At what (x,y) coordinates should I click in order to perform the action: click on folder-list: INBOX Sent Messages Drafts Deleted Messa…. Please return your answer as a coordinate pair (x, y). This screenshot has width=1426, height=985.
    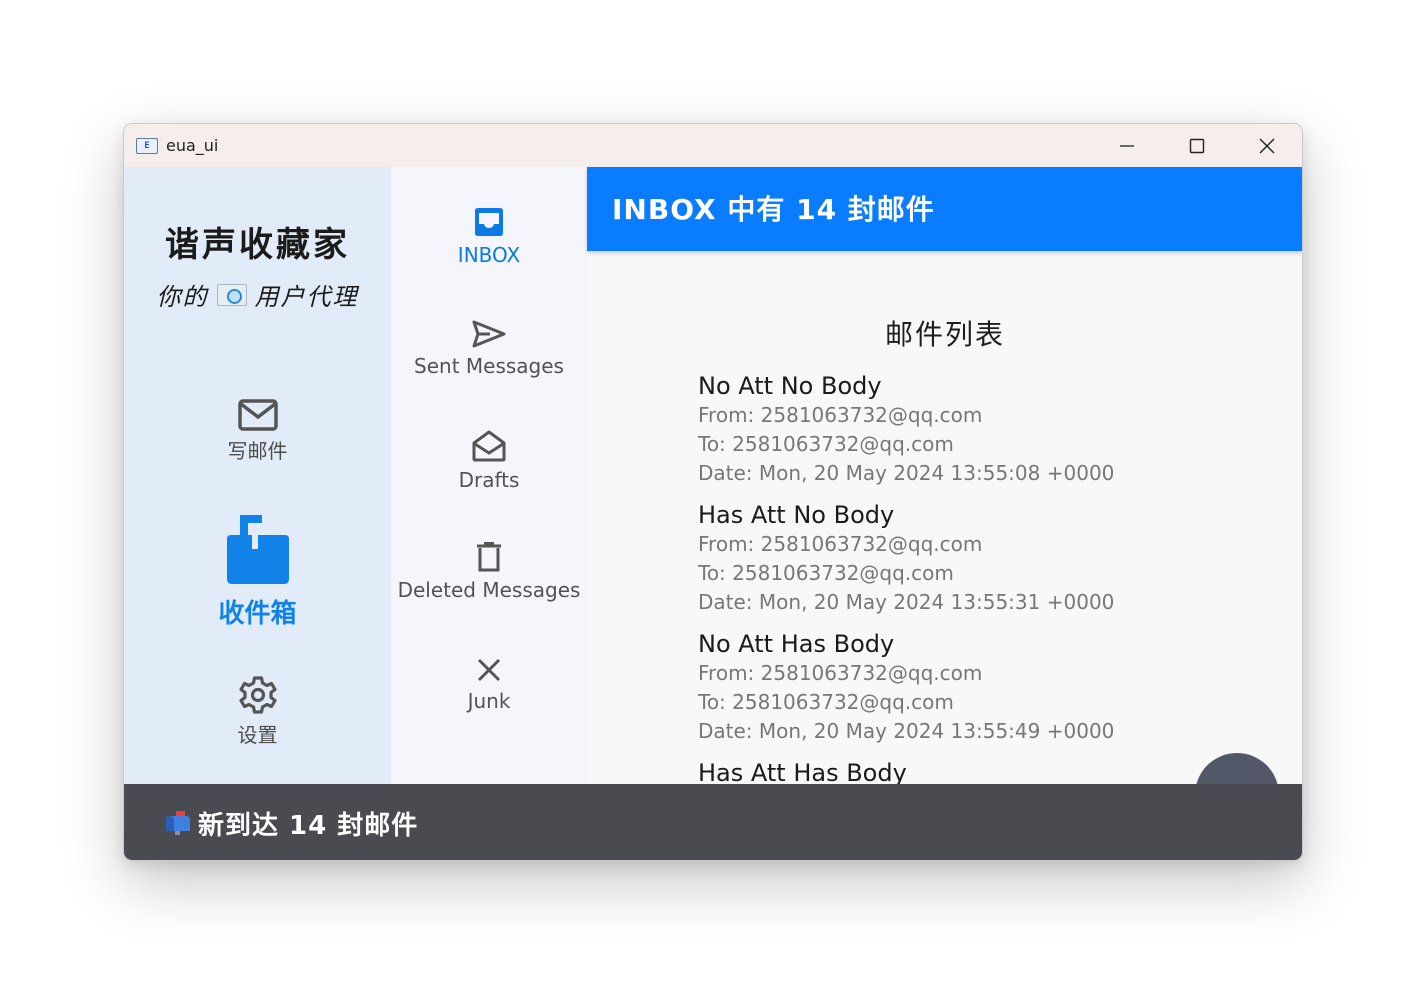
    Looking at the image, I should click on (489, 475).